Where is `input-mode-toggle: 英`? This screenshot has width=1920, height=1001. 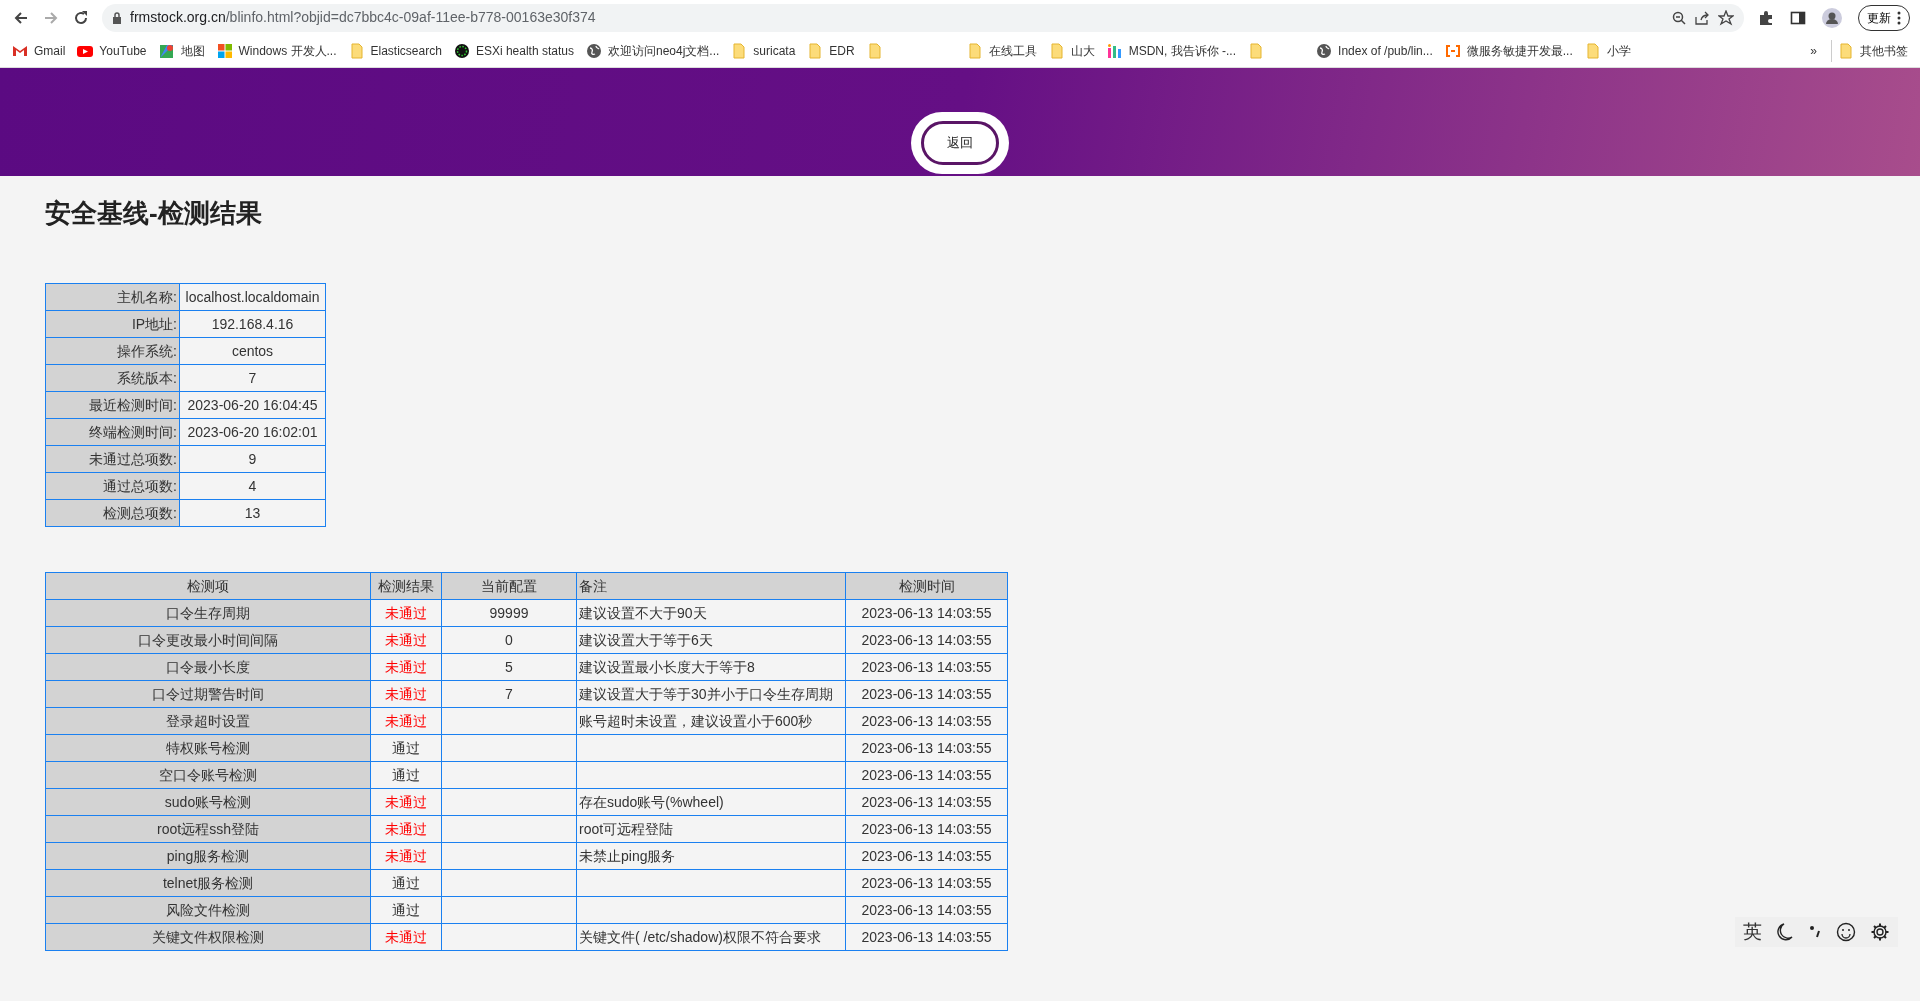 input-mode-toggle: 英 is located at coordinates (1752, 932).